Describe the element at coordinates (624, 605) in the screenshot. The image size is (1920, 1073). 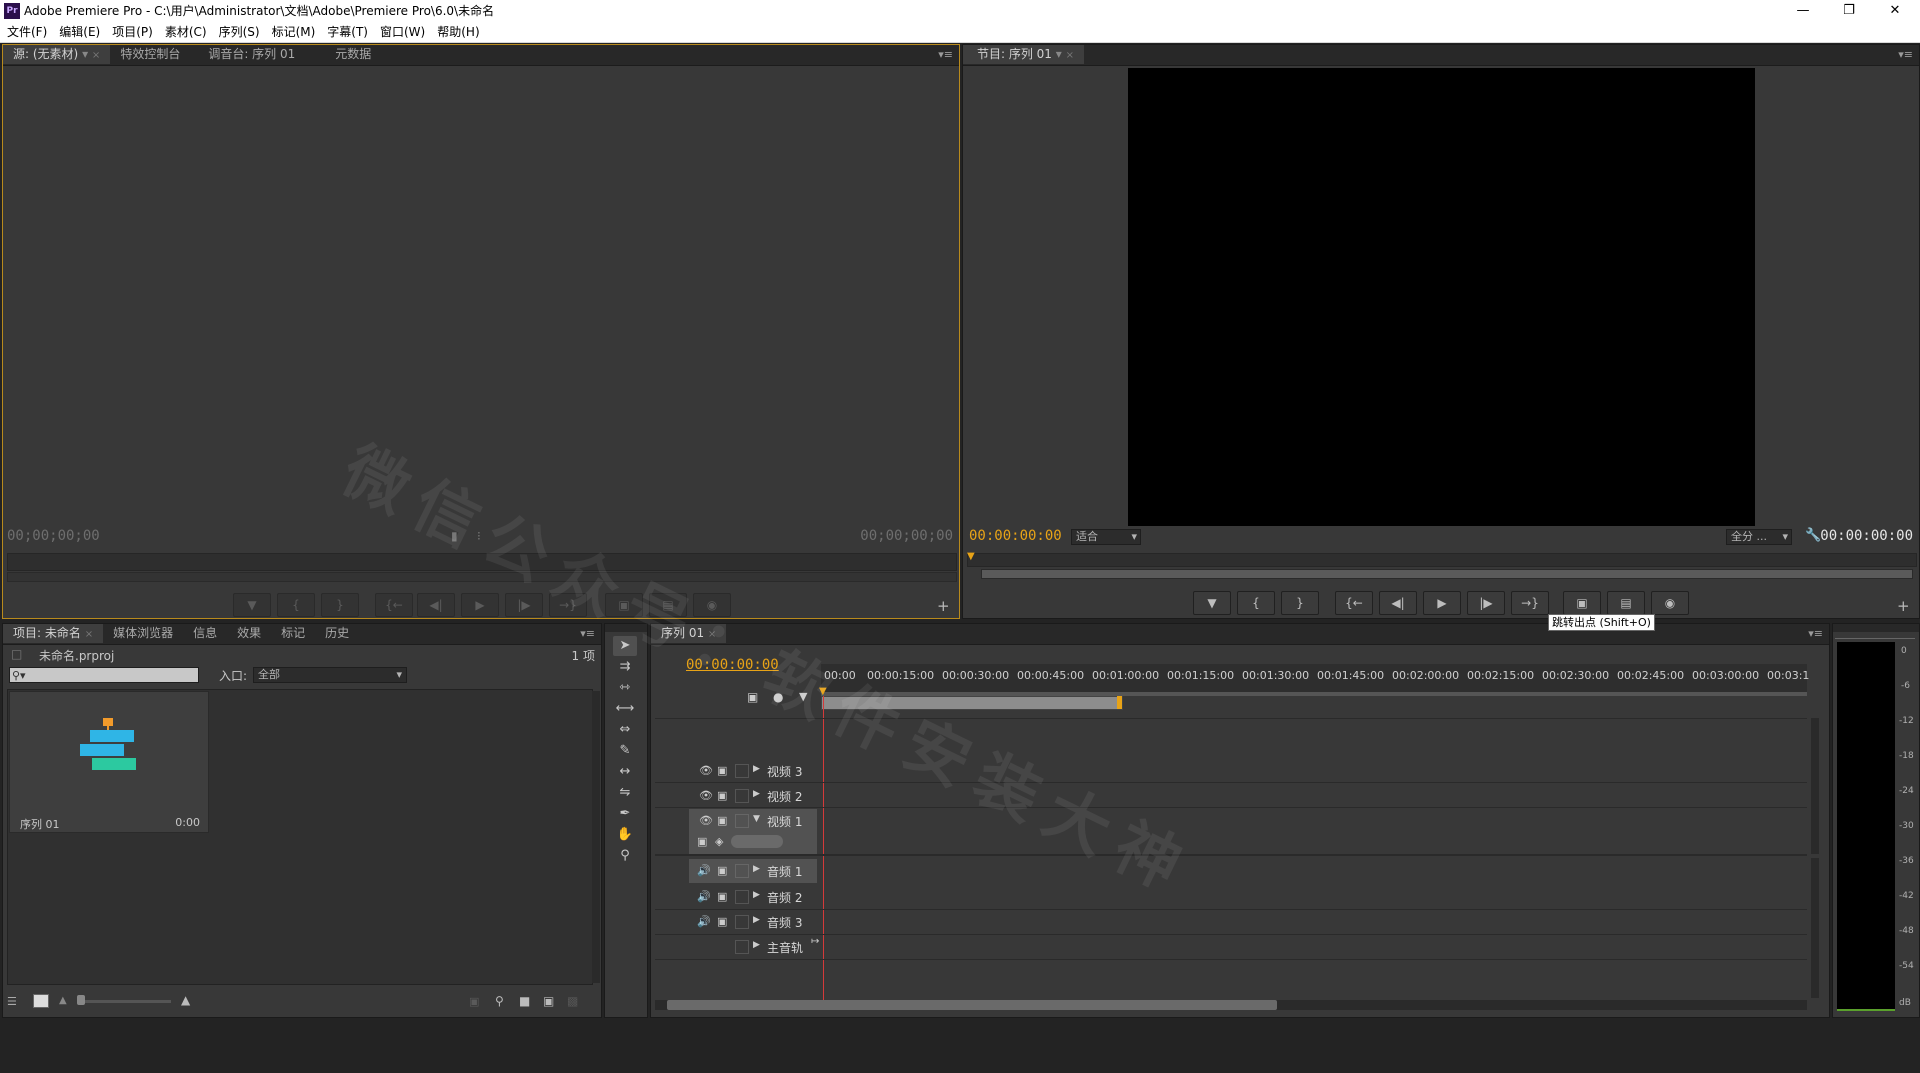
I see `insert-button: ▣` at that location.